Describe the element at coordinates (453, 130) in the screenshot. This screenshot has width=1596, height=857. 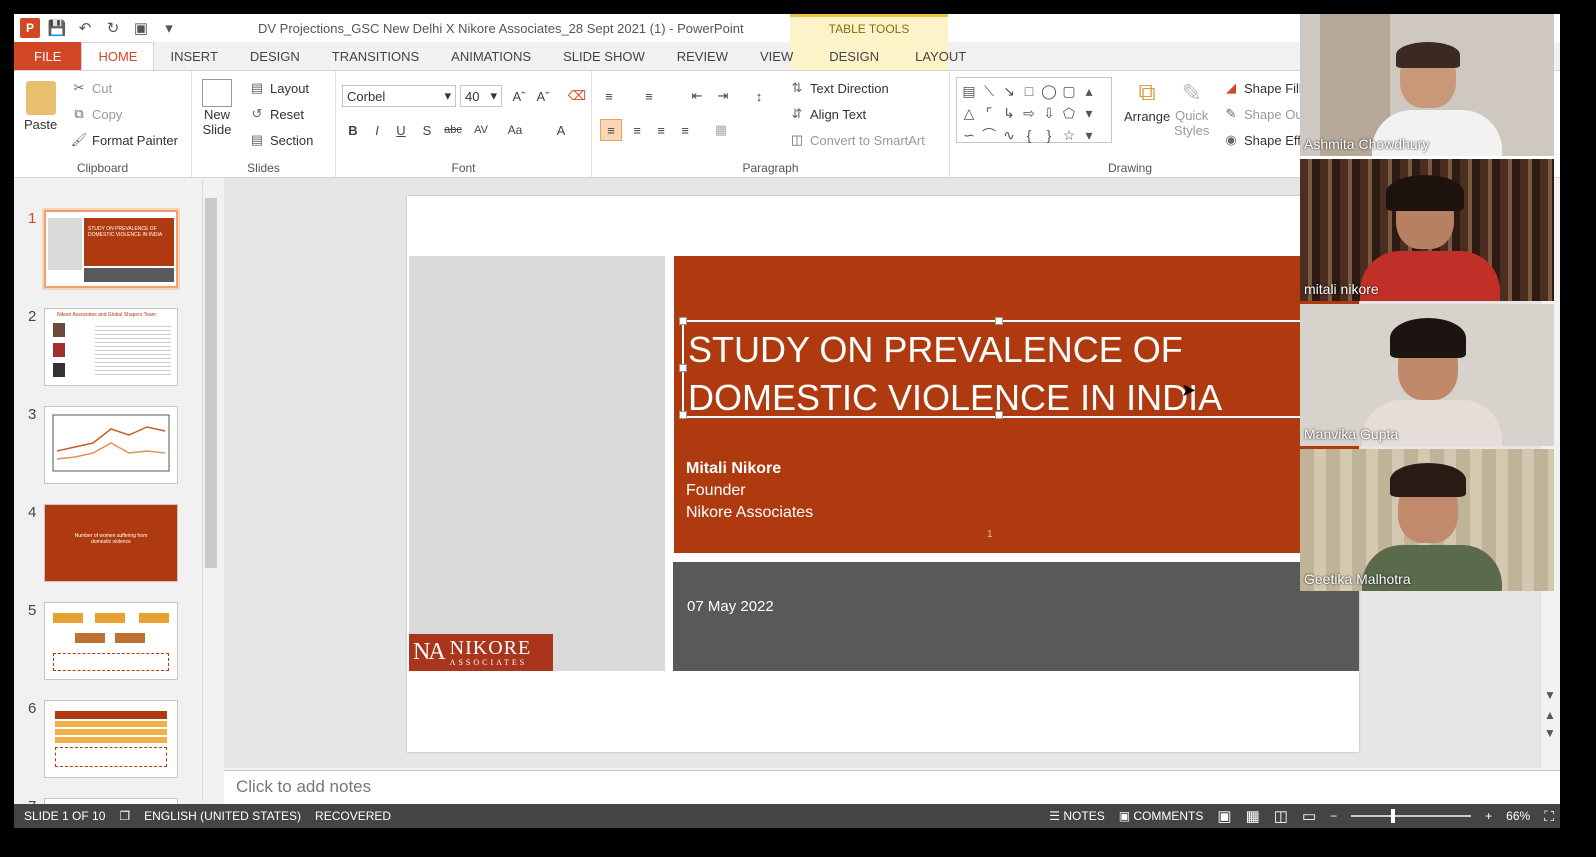
I see `strikethrough-icon: abc` at that location.